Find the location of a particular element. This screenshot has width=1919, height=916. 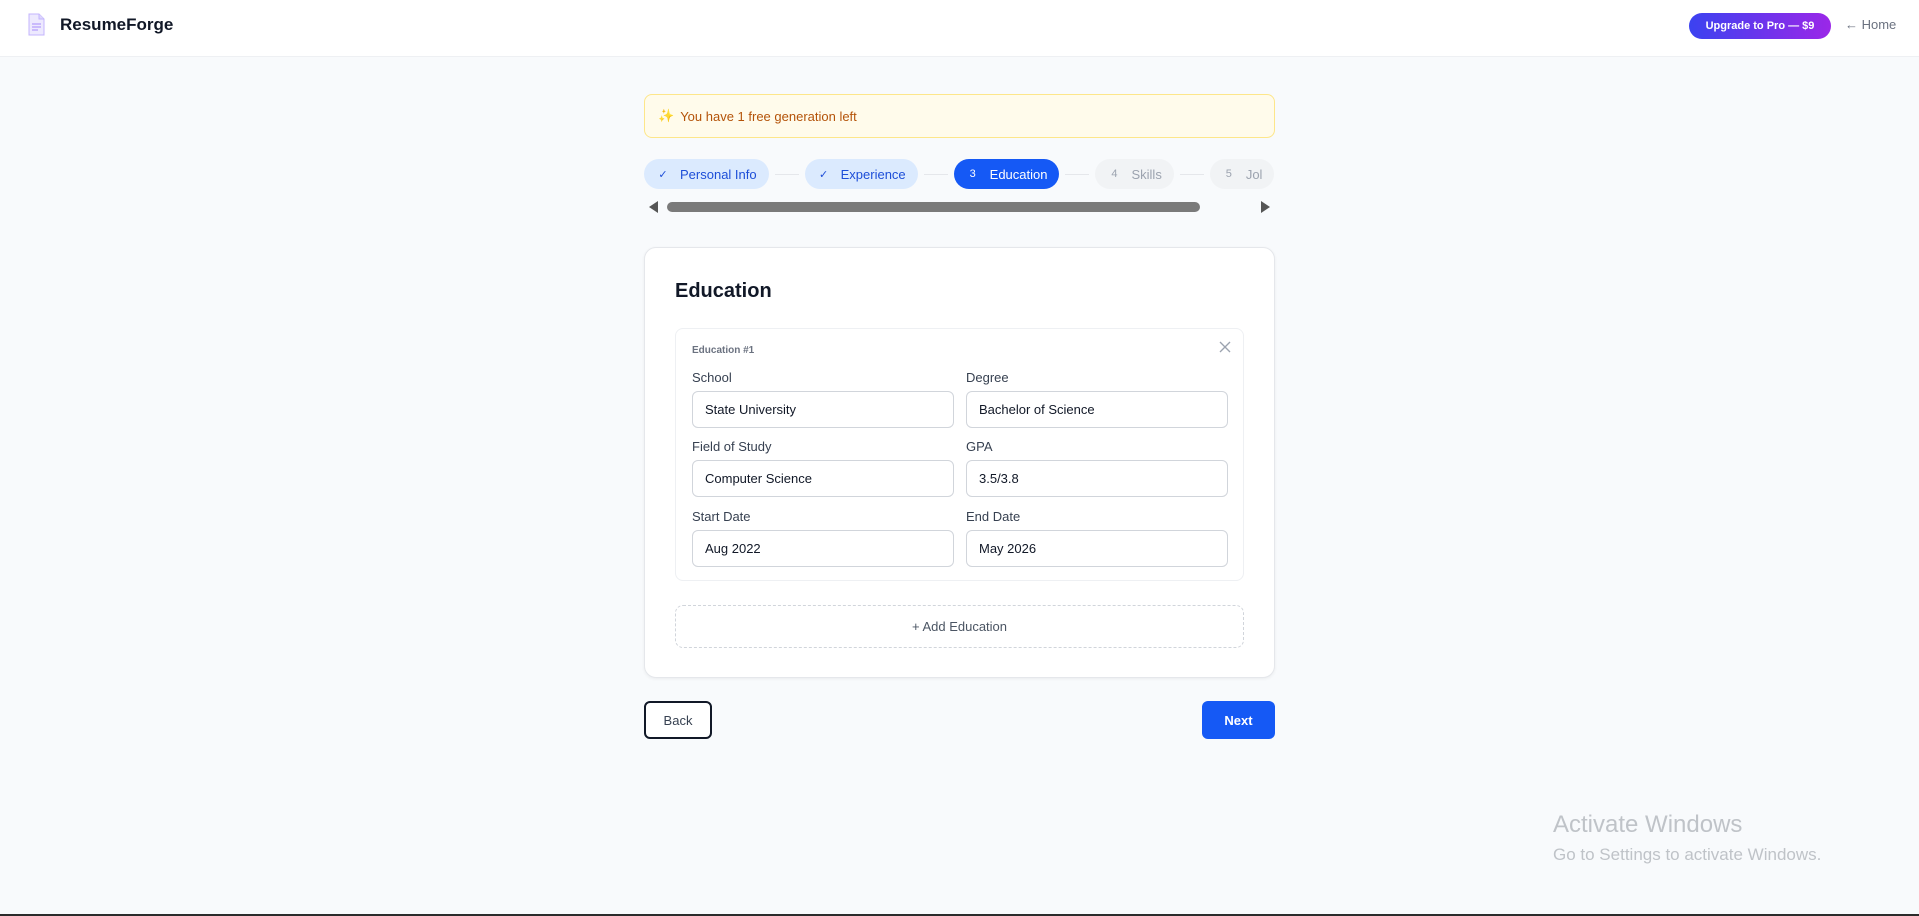

start-date-label: Start Date is located at coordinates (721, 516).